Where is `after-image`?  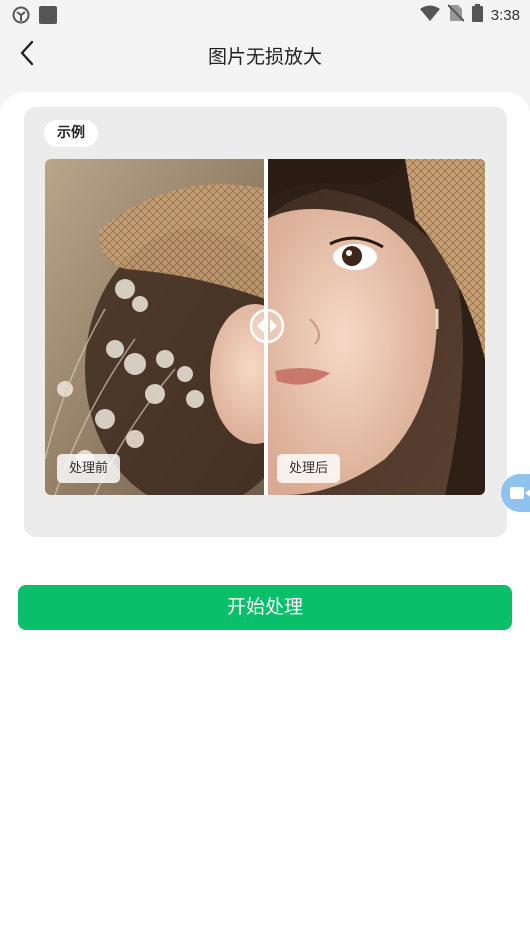 after-image is located at coordinates (376, 327).